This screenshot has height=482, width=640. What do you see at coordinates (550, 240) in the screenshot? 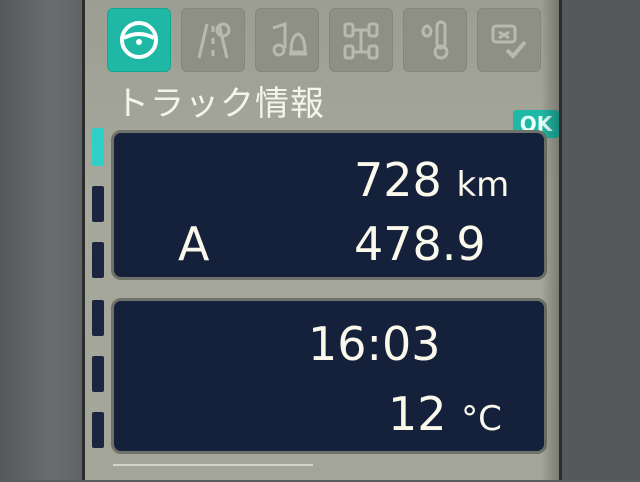
I see `screen-shadow` at bounding box center [550, 240].